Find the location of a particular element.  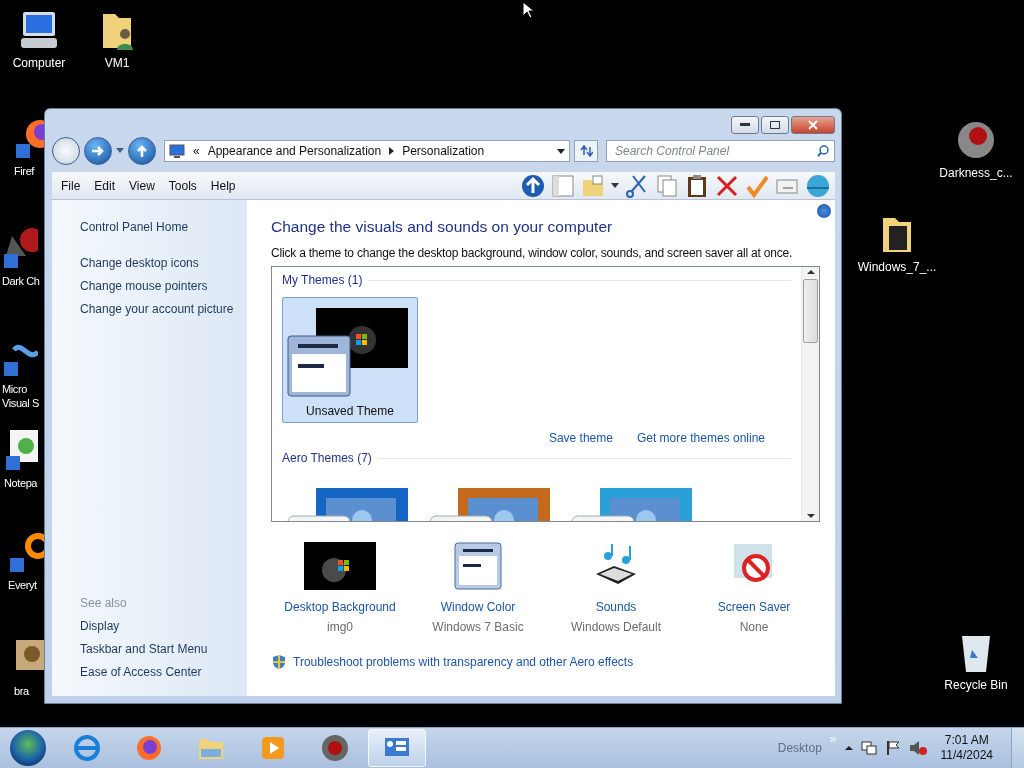

setting-value: img0 is located at coordinates (340, 627).